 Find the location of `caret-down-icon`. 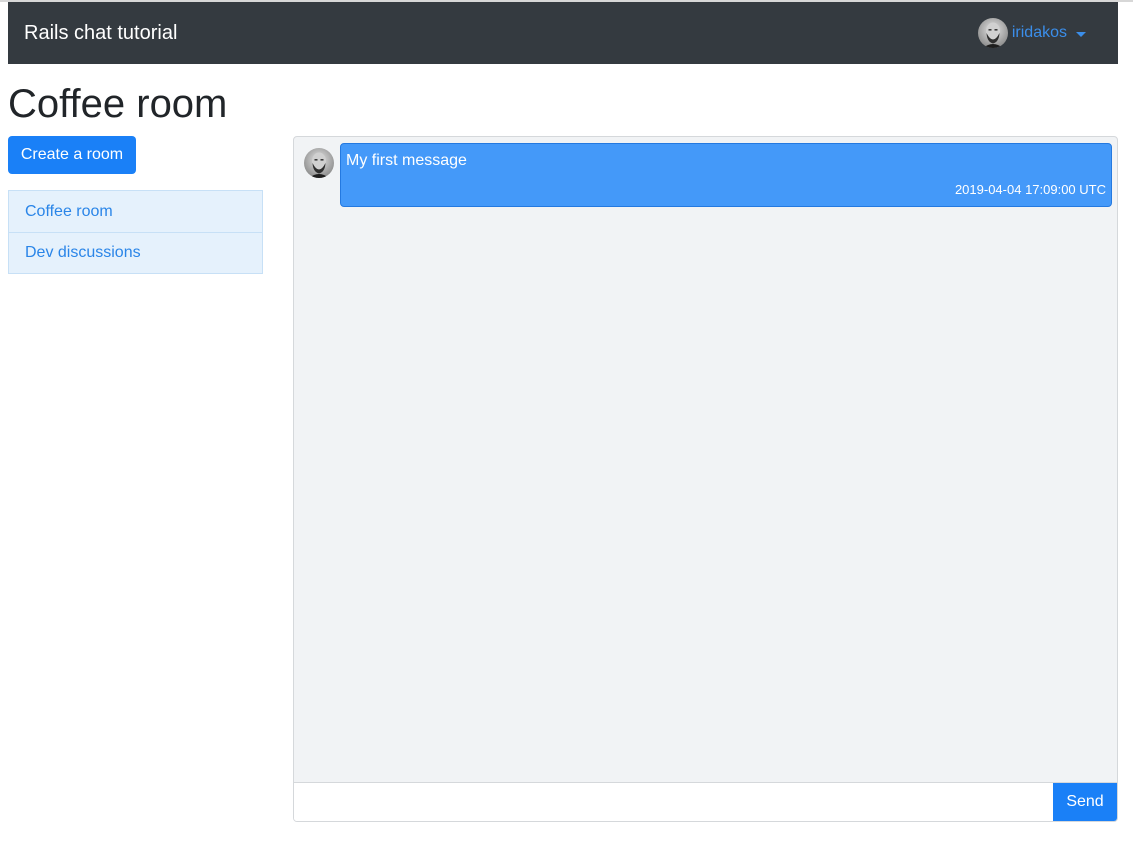

caret-down-icon is located at coordinates (1081, 34).